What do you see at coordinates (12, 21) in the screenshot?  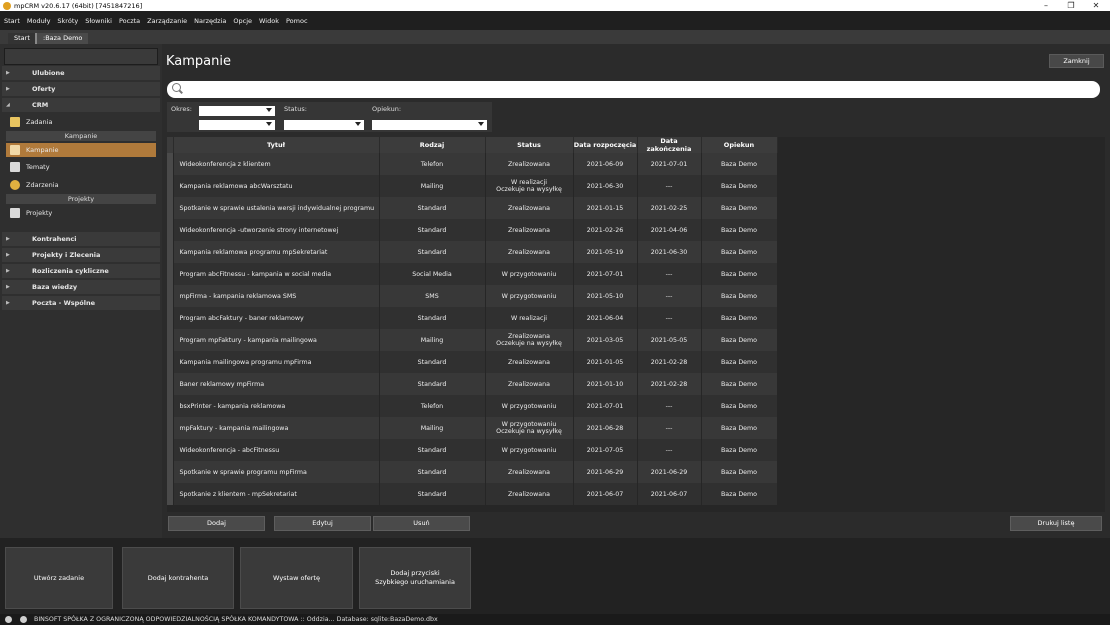 I see `menu-start: Start` at bounding box center [12, 21].